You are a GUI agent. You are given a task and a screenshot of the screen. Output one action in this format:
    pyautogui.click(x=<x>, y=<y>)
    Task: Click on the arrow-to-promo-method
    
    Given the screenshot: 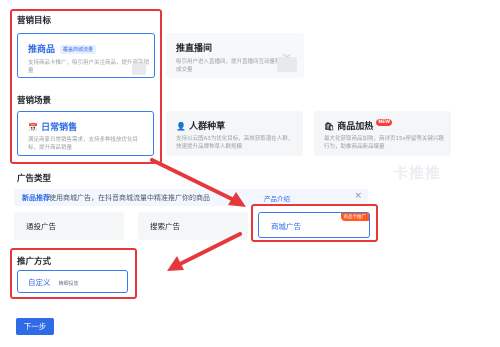 What is the action you would take?
    pyautogui.click(x=204, y=251)
    